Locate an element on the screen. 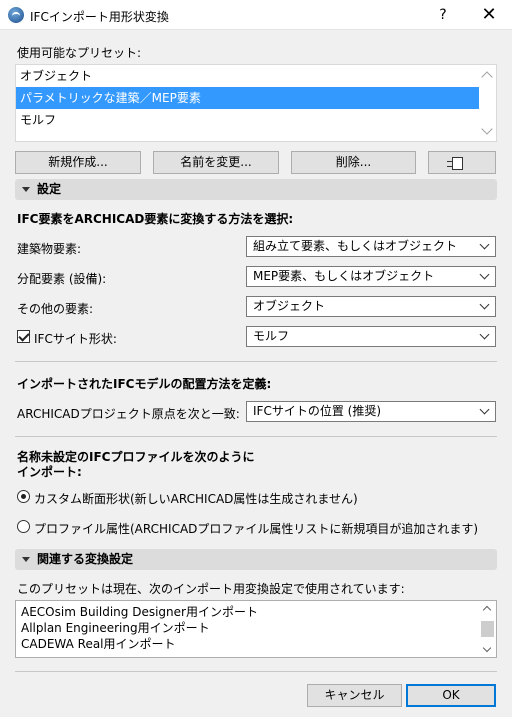 The height and width of the screenshot is (717, 512). ifc-site-geometry-label: IFCサイト形状: is located at coordinates (75, 339).